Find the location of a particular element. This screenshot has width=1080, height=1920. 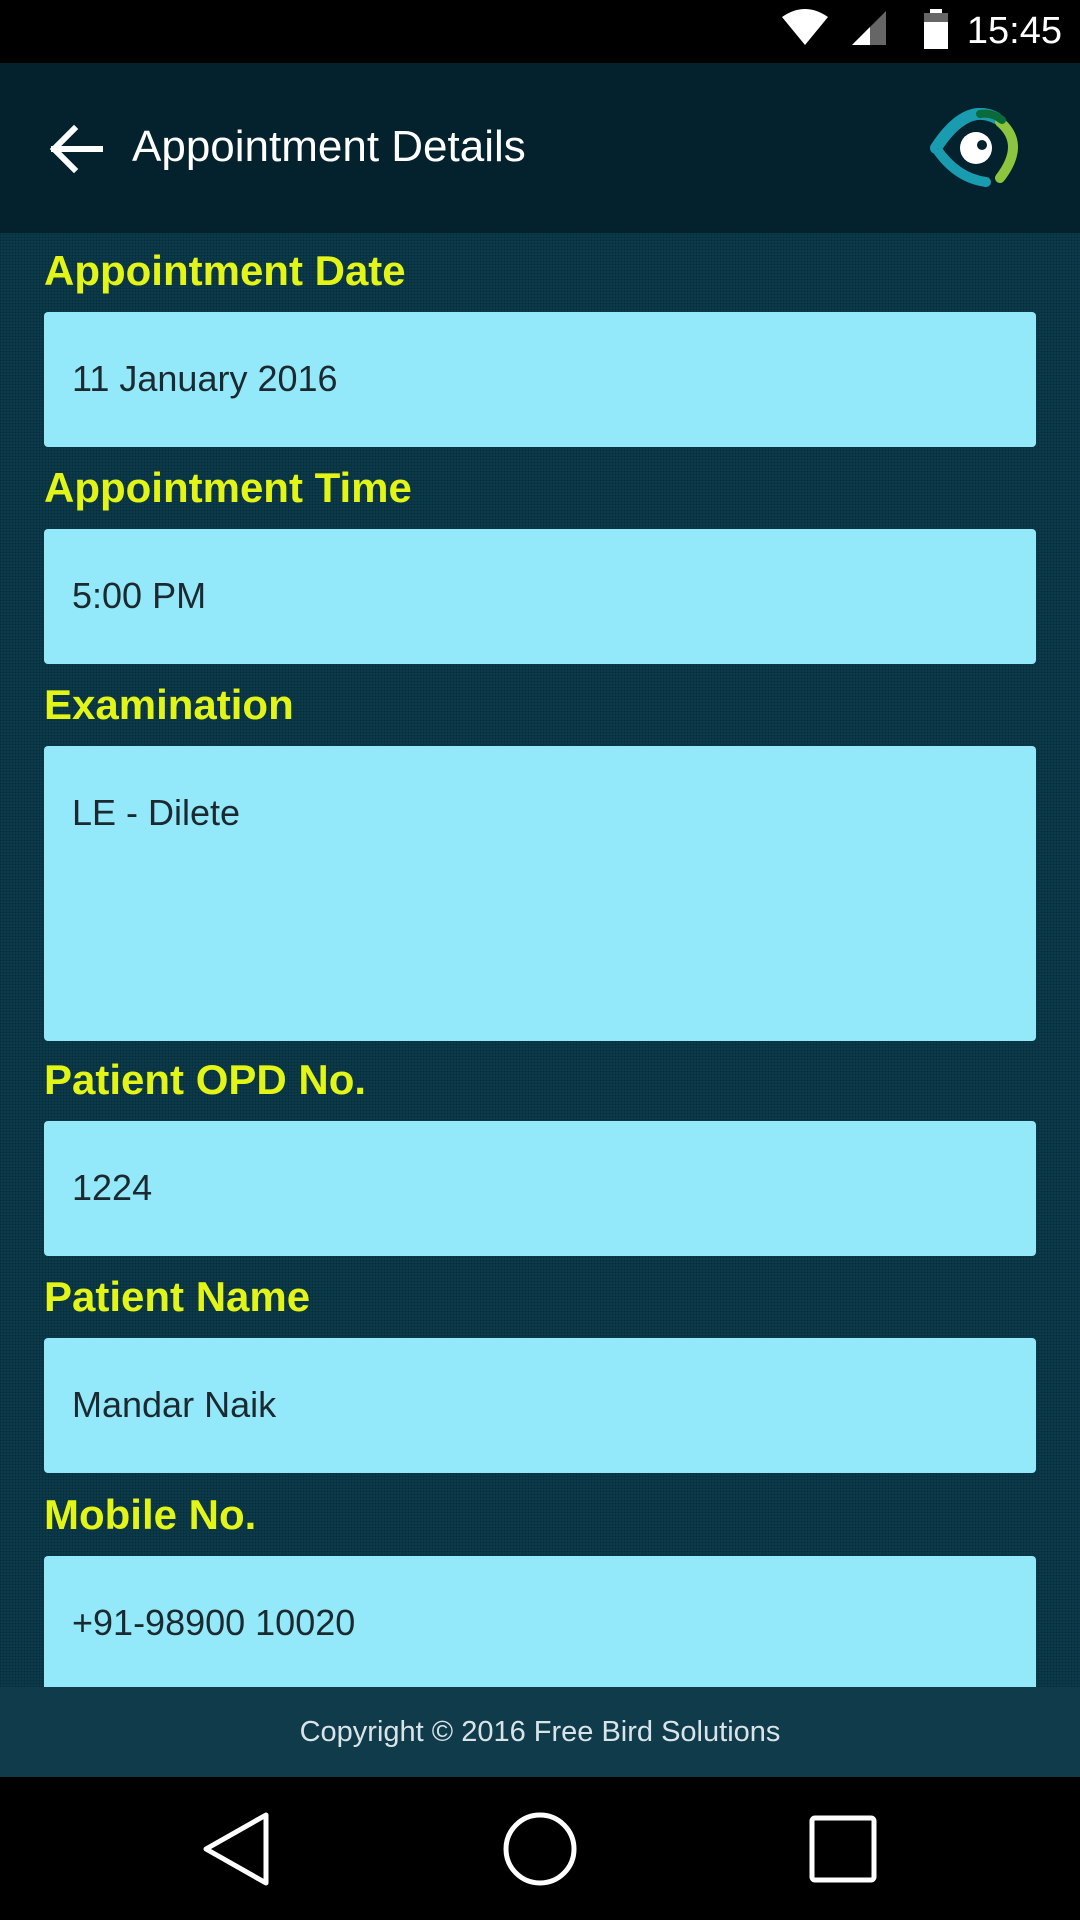

cellular-signal-icon is located at coordinates (869, 28).